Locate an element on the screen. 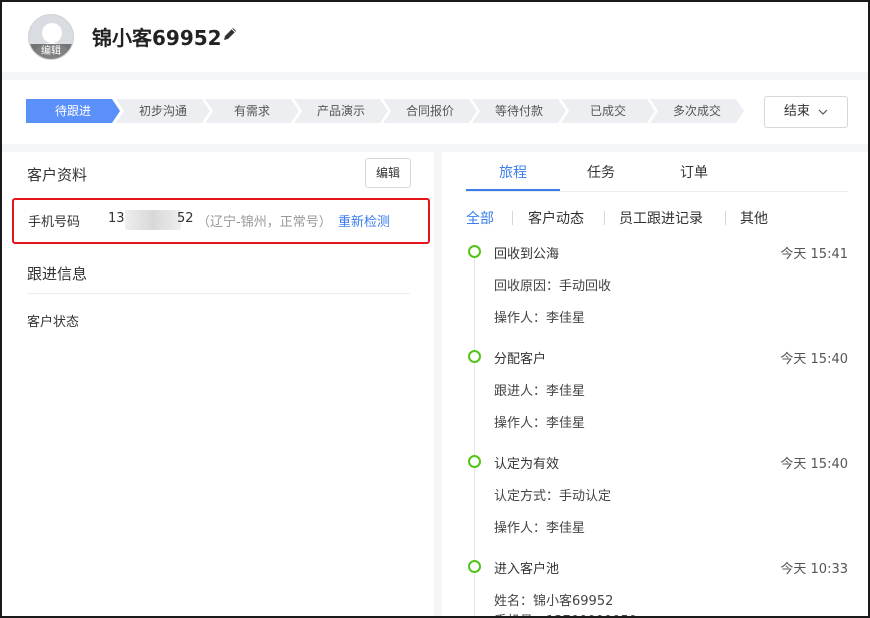  stage-step-3: 产品演示 is located at coordinates (341, 111).